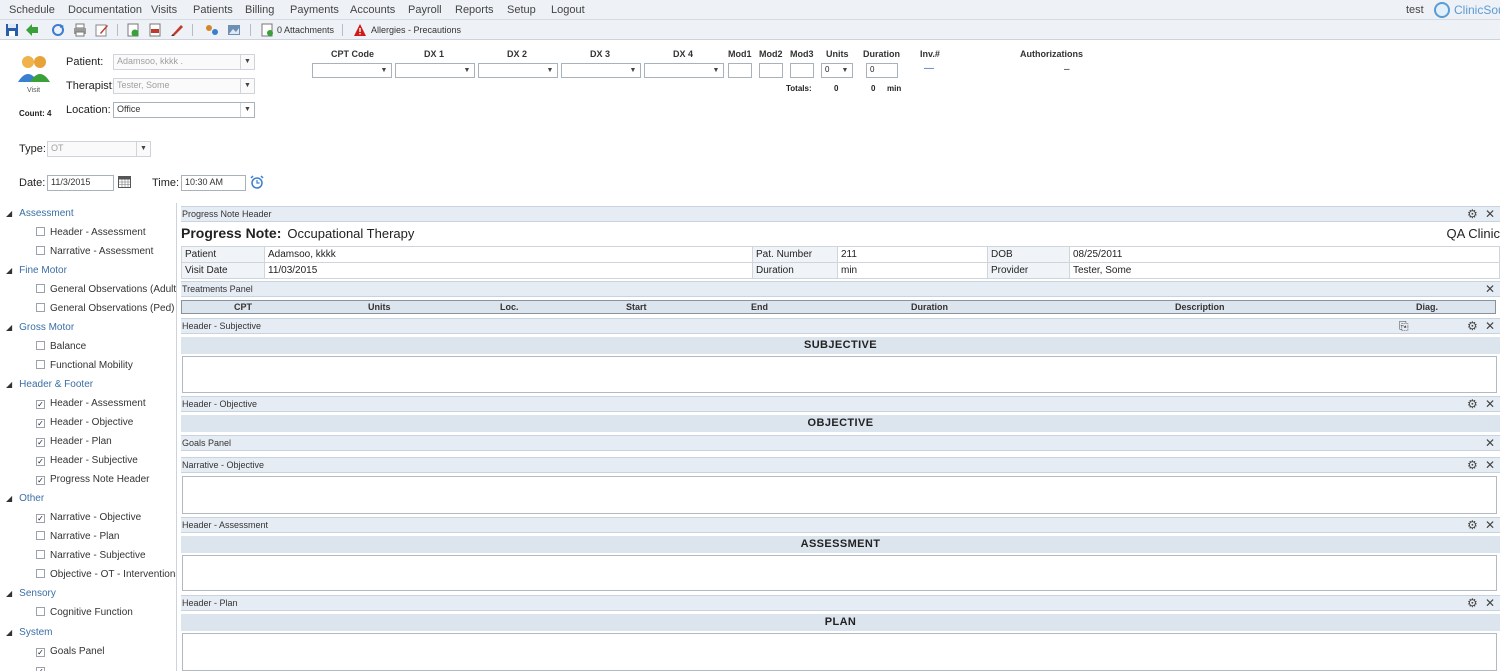 The height and width of the screenshot is (671, 1500). I want to click on sidebar-item-header-plan: ✓ Header - Plan, so click(74, 441).